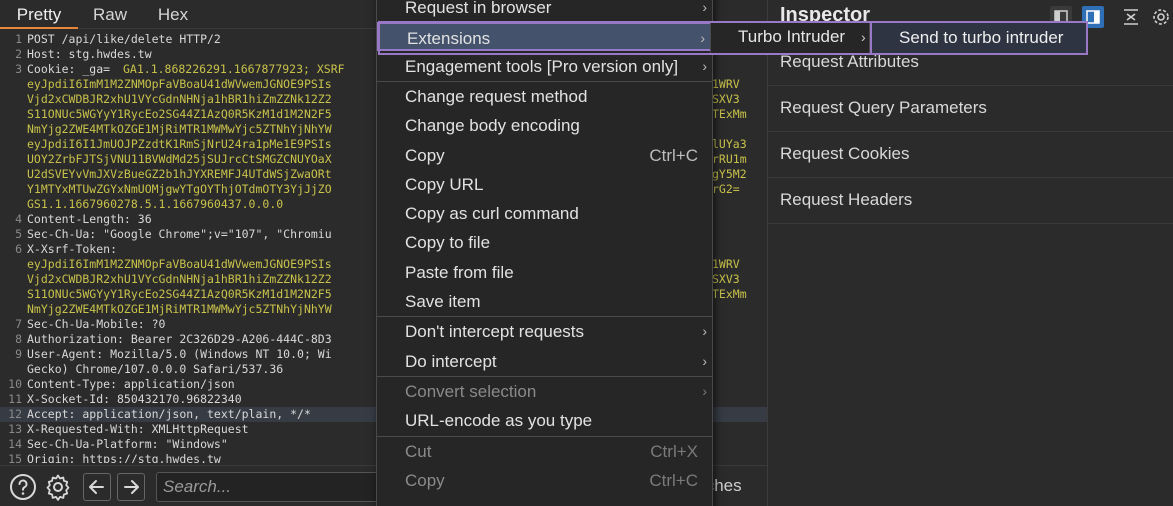 Image resolution: width=1173 pixels, height=506 pixels. I want to click on line-number: 1, so click(18, 39).